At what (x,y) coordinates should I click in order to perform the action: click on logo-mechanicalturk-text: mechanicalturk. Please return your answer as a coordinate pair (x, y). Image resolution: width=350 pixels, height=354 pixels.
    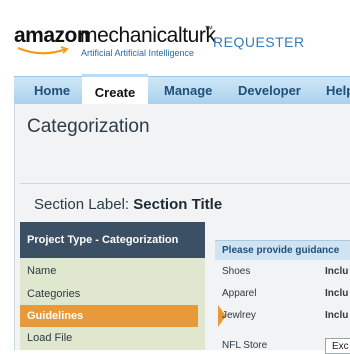
    Looking at the image, I should click on (148, 35).